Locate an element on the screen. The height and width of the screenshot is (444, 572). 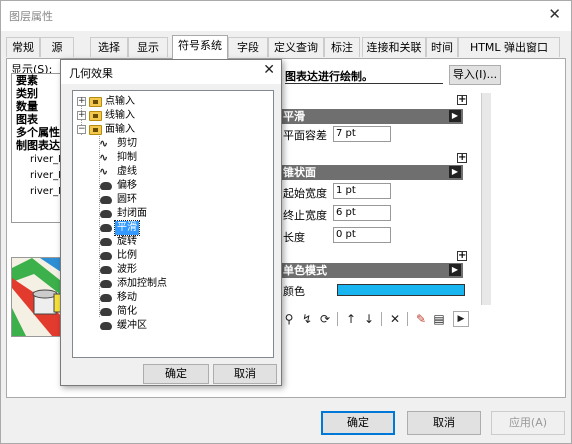
effect-label-selected: 平滑 is located at coordinates (127, 228).